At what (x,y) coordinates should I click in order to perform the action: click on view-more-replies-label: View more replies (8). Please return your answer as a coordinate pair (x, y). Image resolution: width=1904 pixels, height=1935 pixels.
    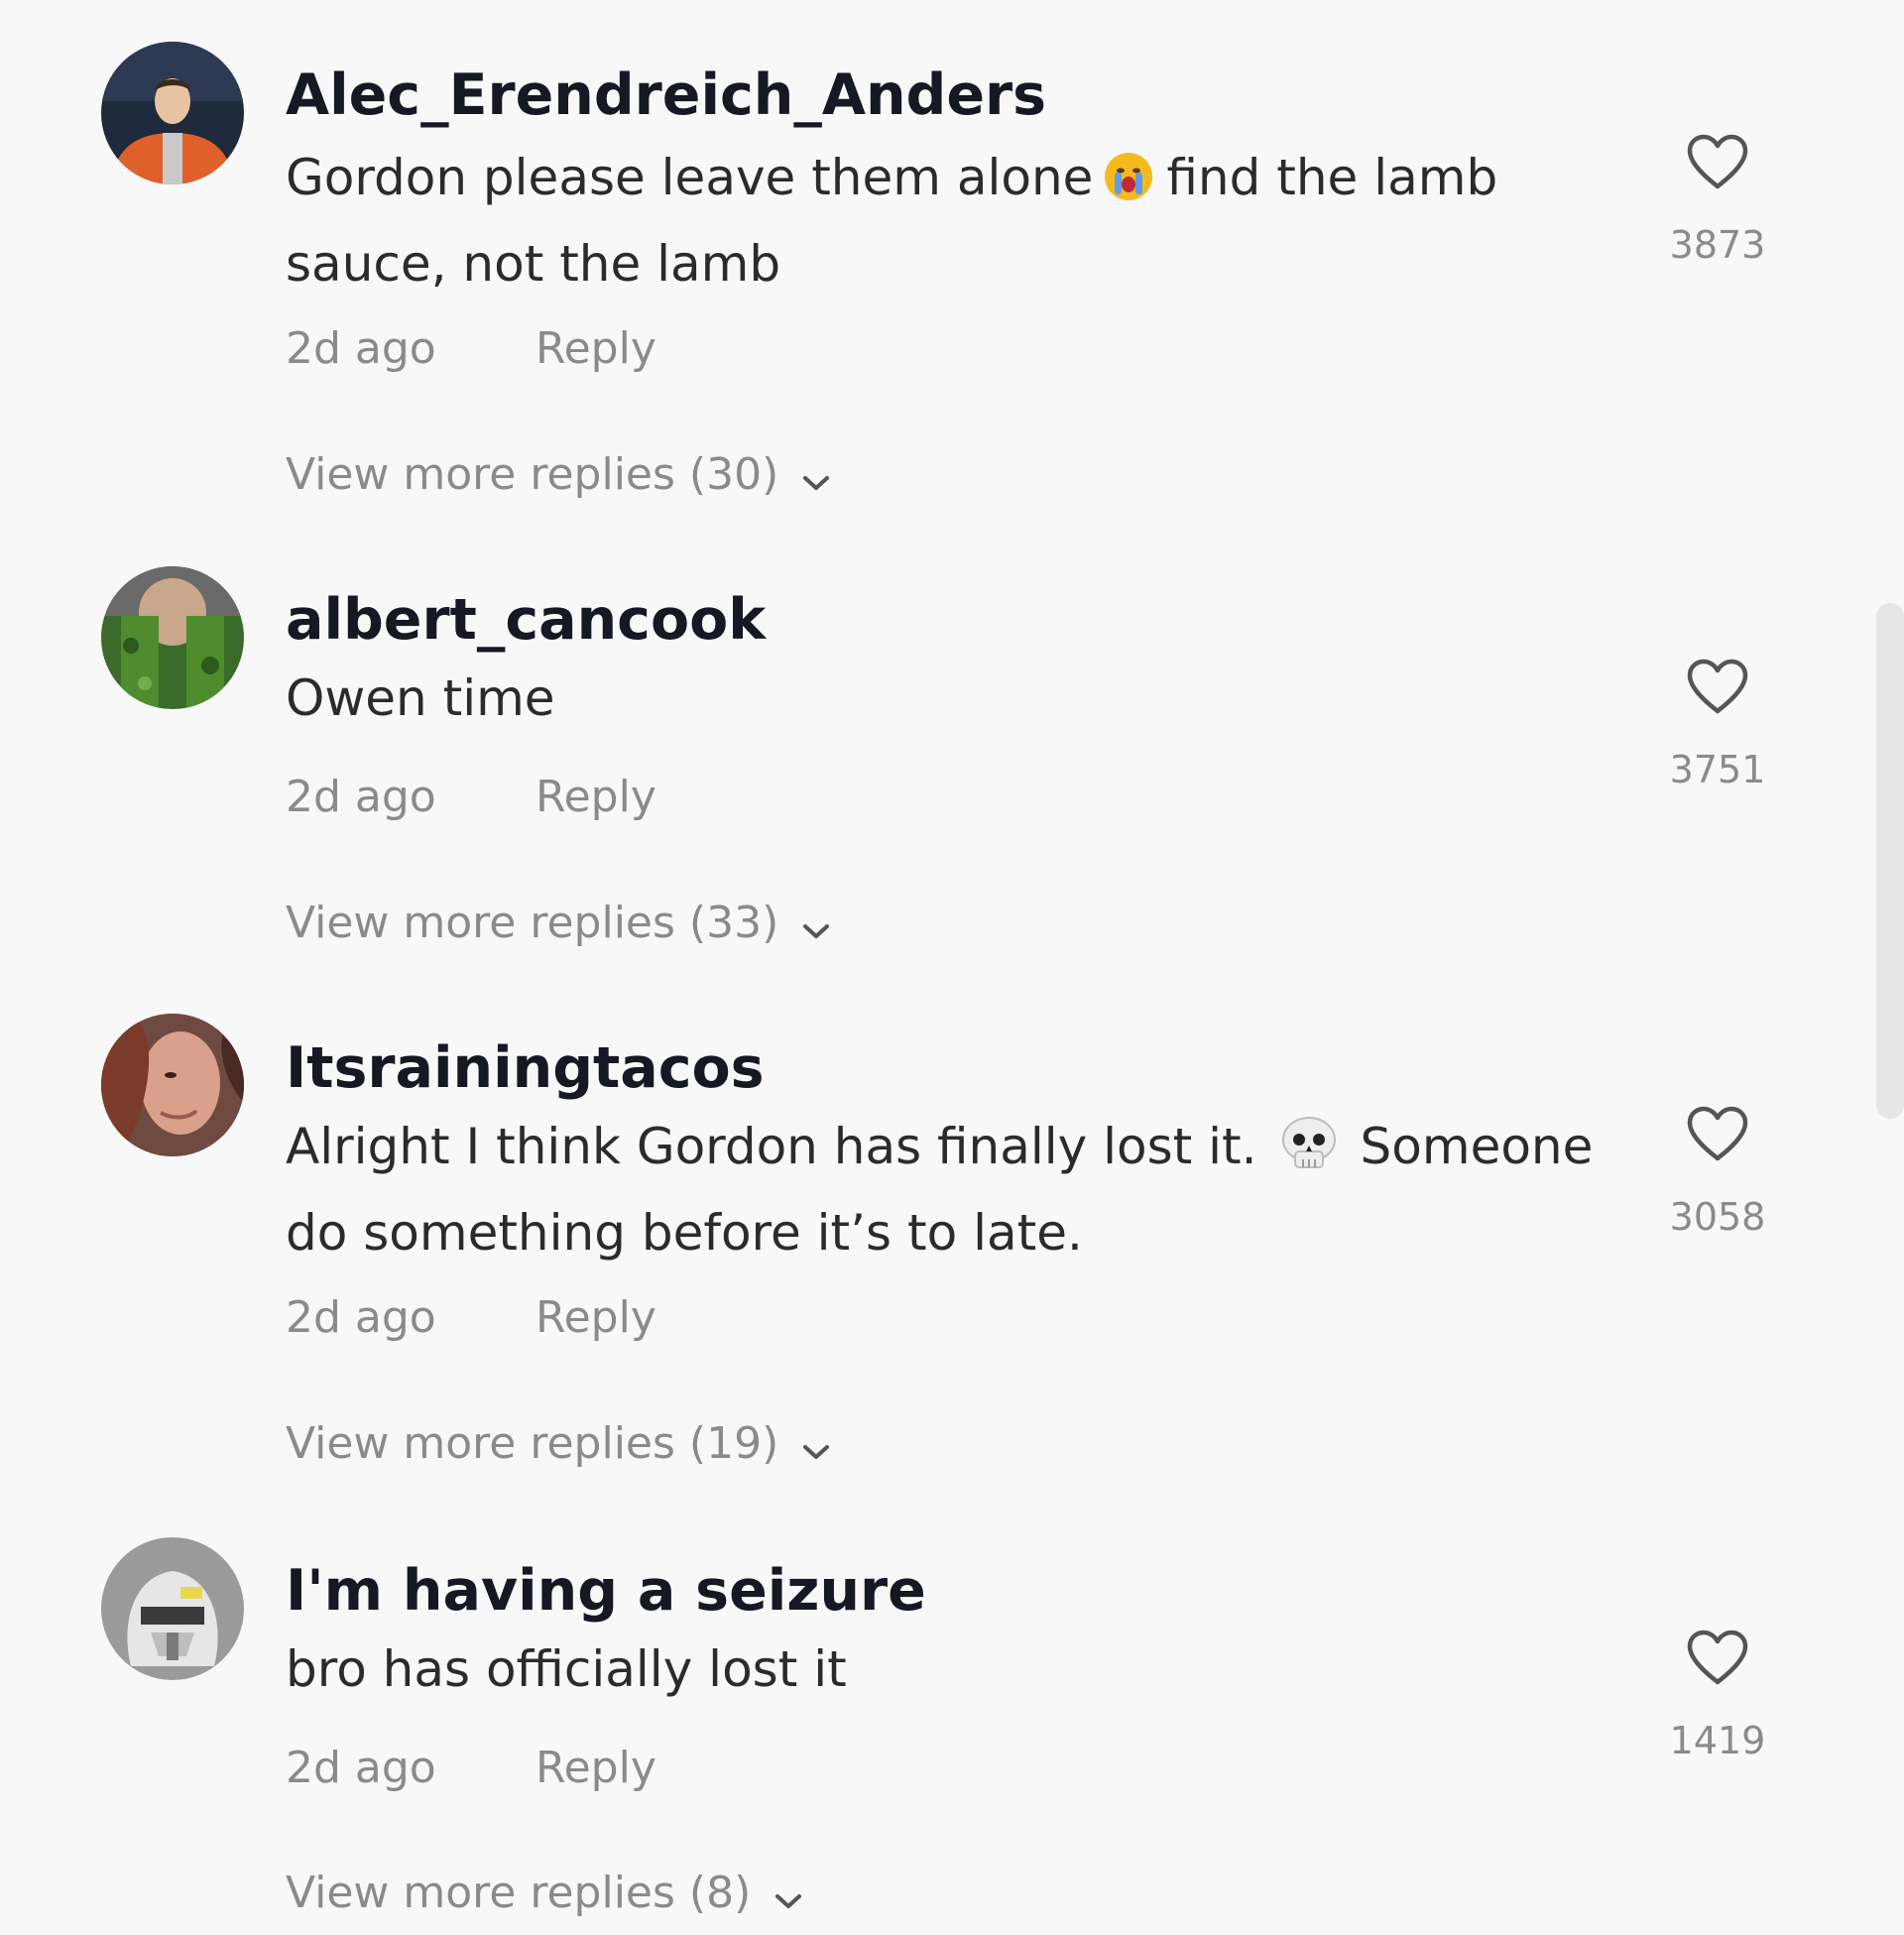
    Looking at the image, I should click on (519, 1893).